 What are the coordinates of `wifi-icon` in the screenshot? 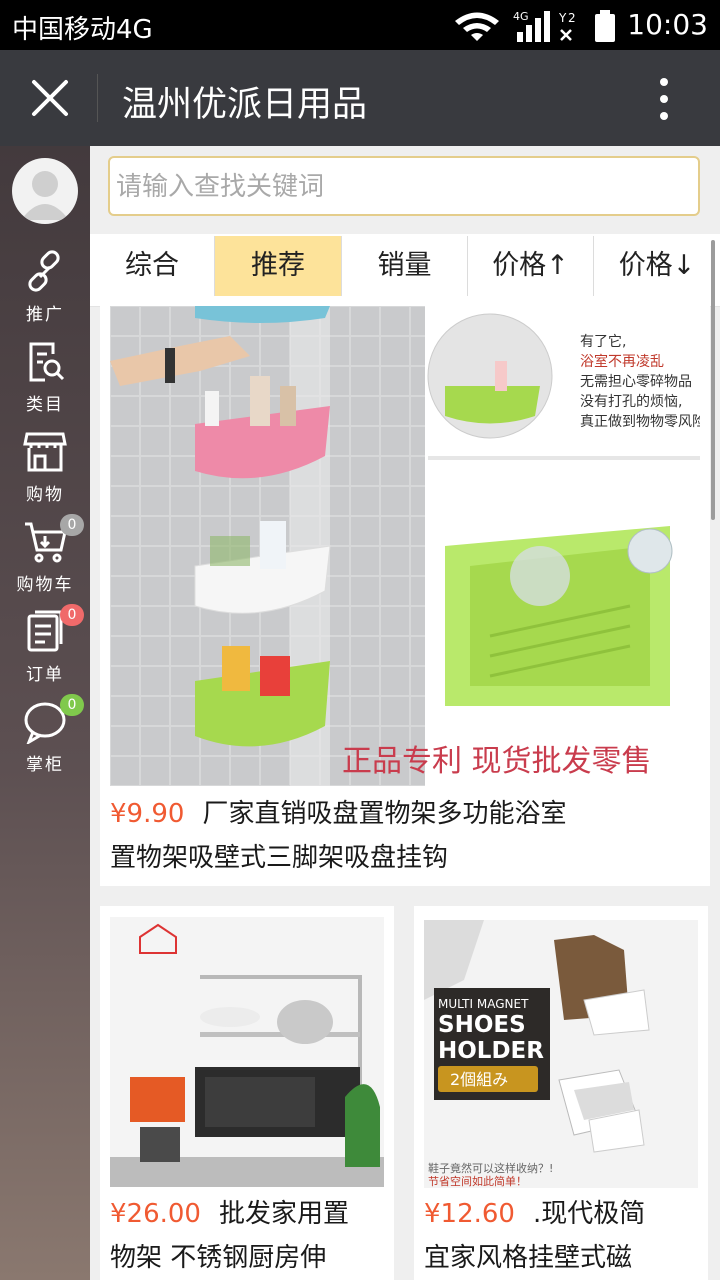 It's located at (477, 26).